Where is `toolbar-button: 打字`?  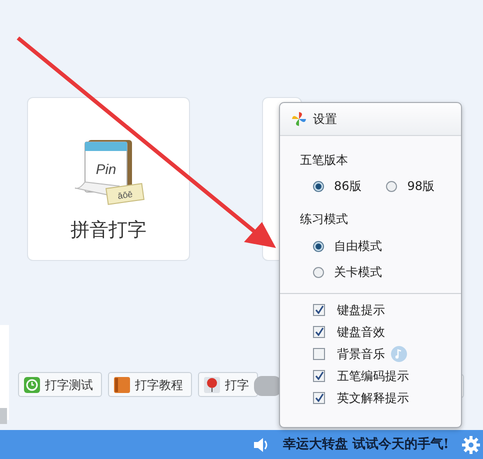 toolbar-button: 打字 is located at coordinates (228, 384).